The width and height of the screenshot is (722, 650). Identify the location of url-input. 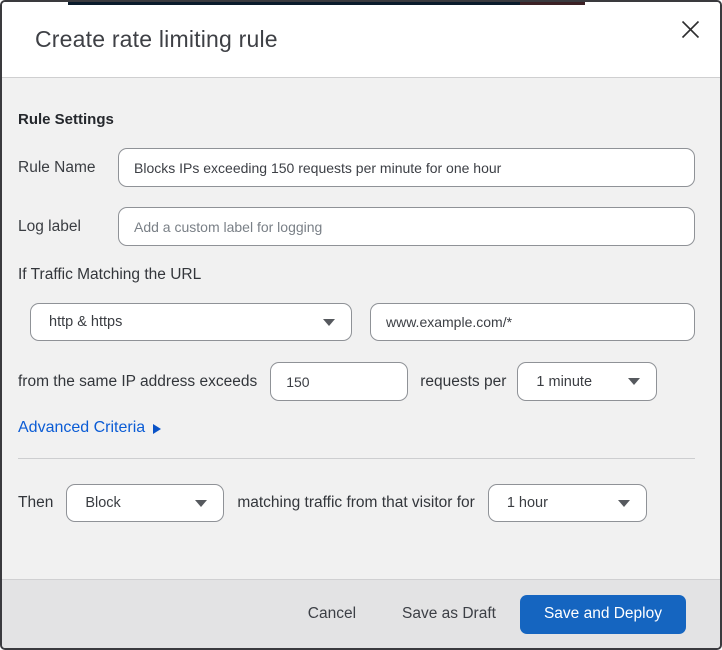
(532, 322).